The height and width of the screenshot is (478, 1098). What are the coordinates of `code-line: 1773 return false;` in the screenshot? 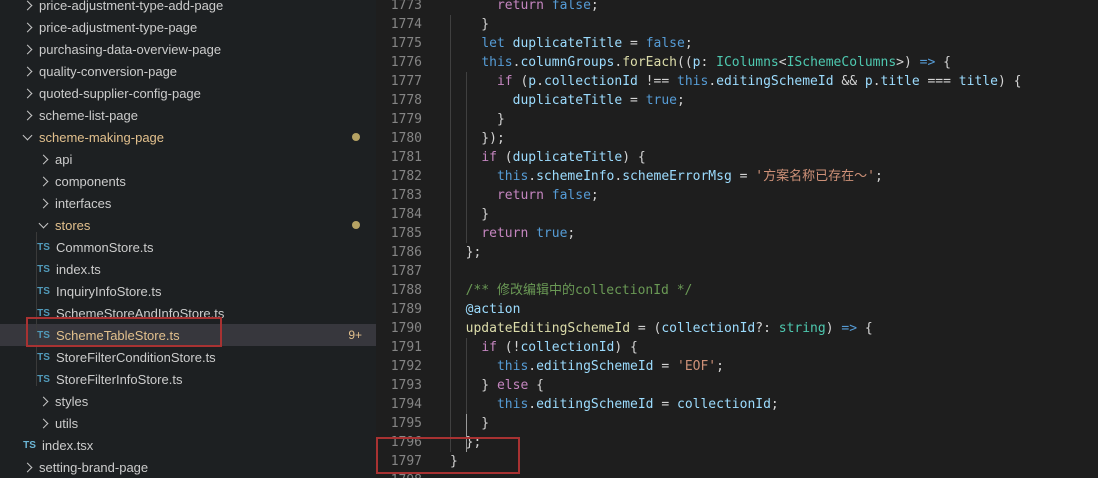 It's located at (737, 7).